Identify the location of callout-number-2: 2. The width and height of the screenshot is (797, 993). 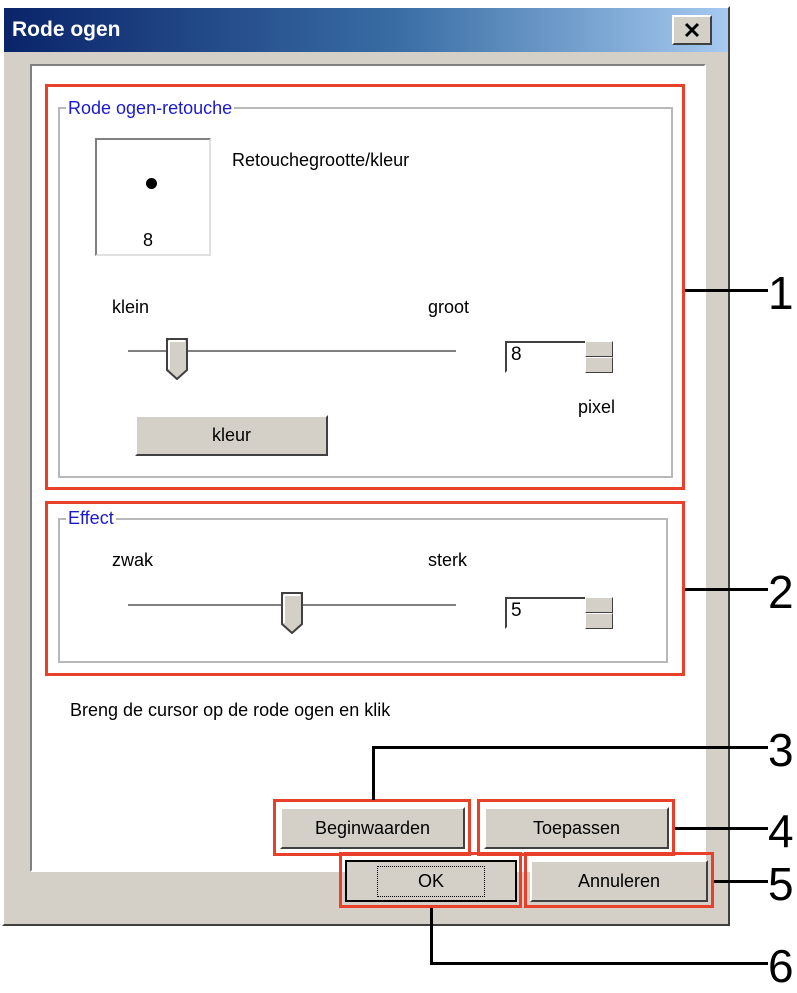
(781, 592).